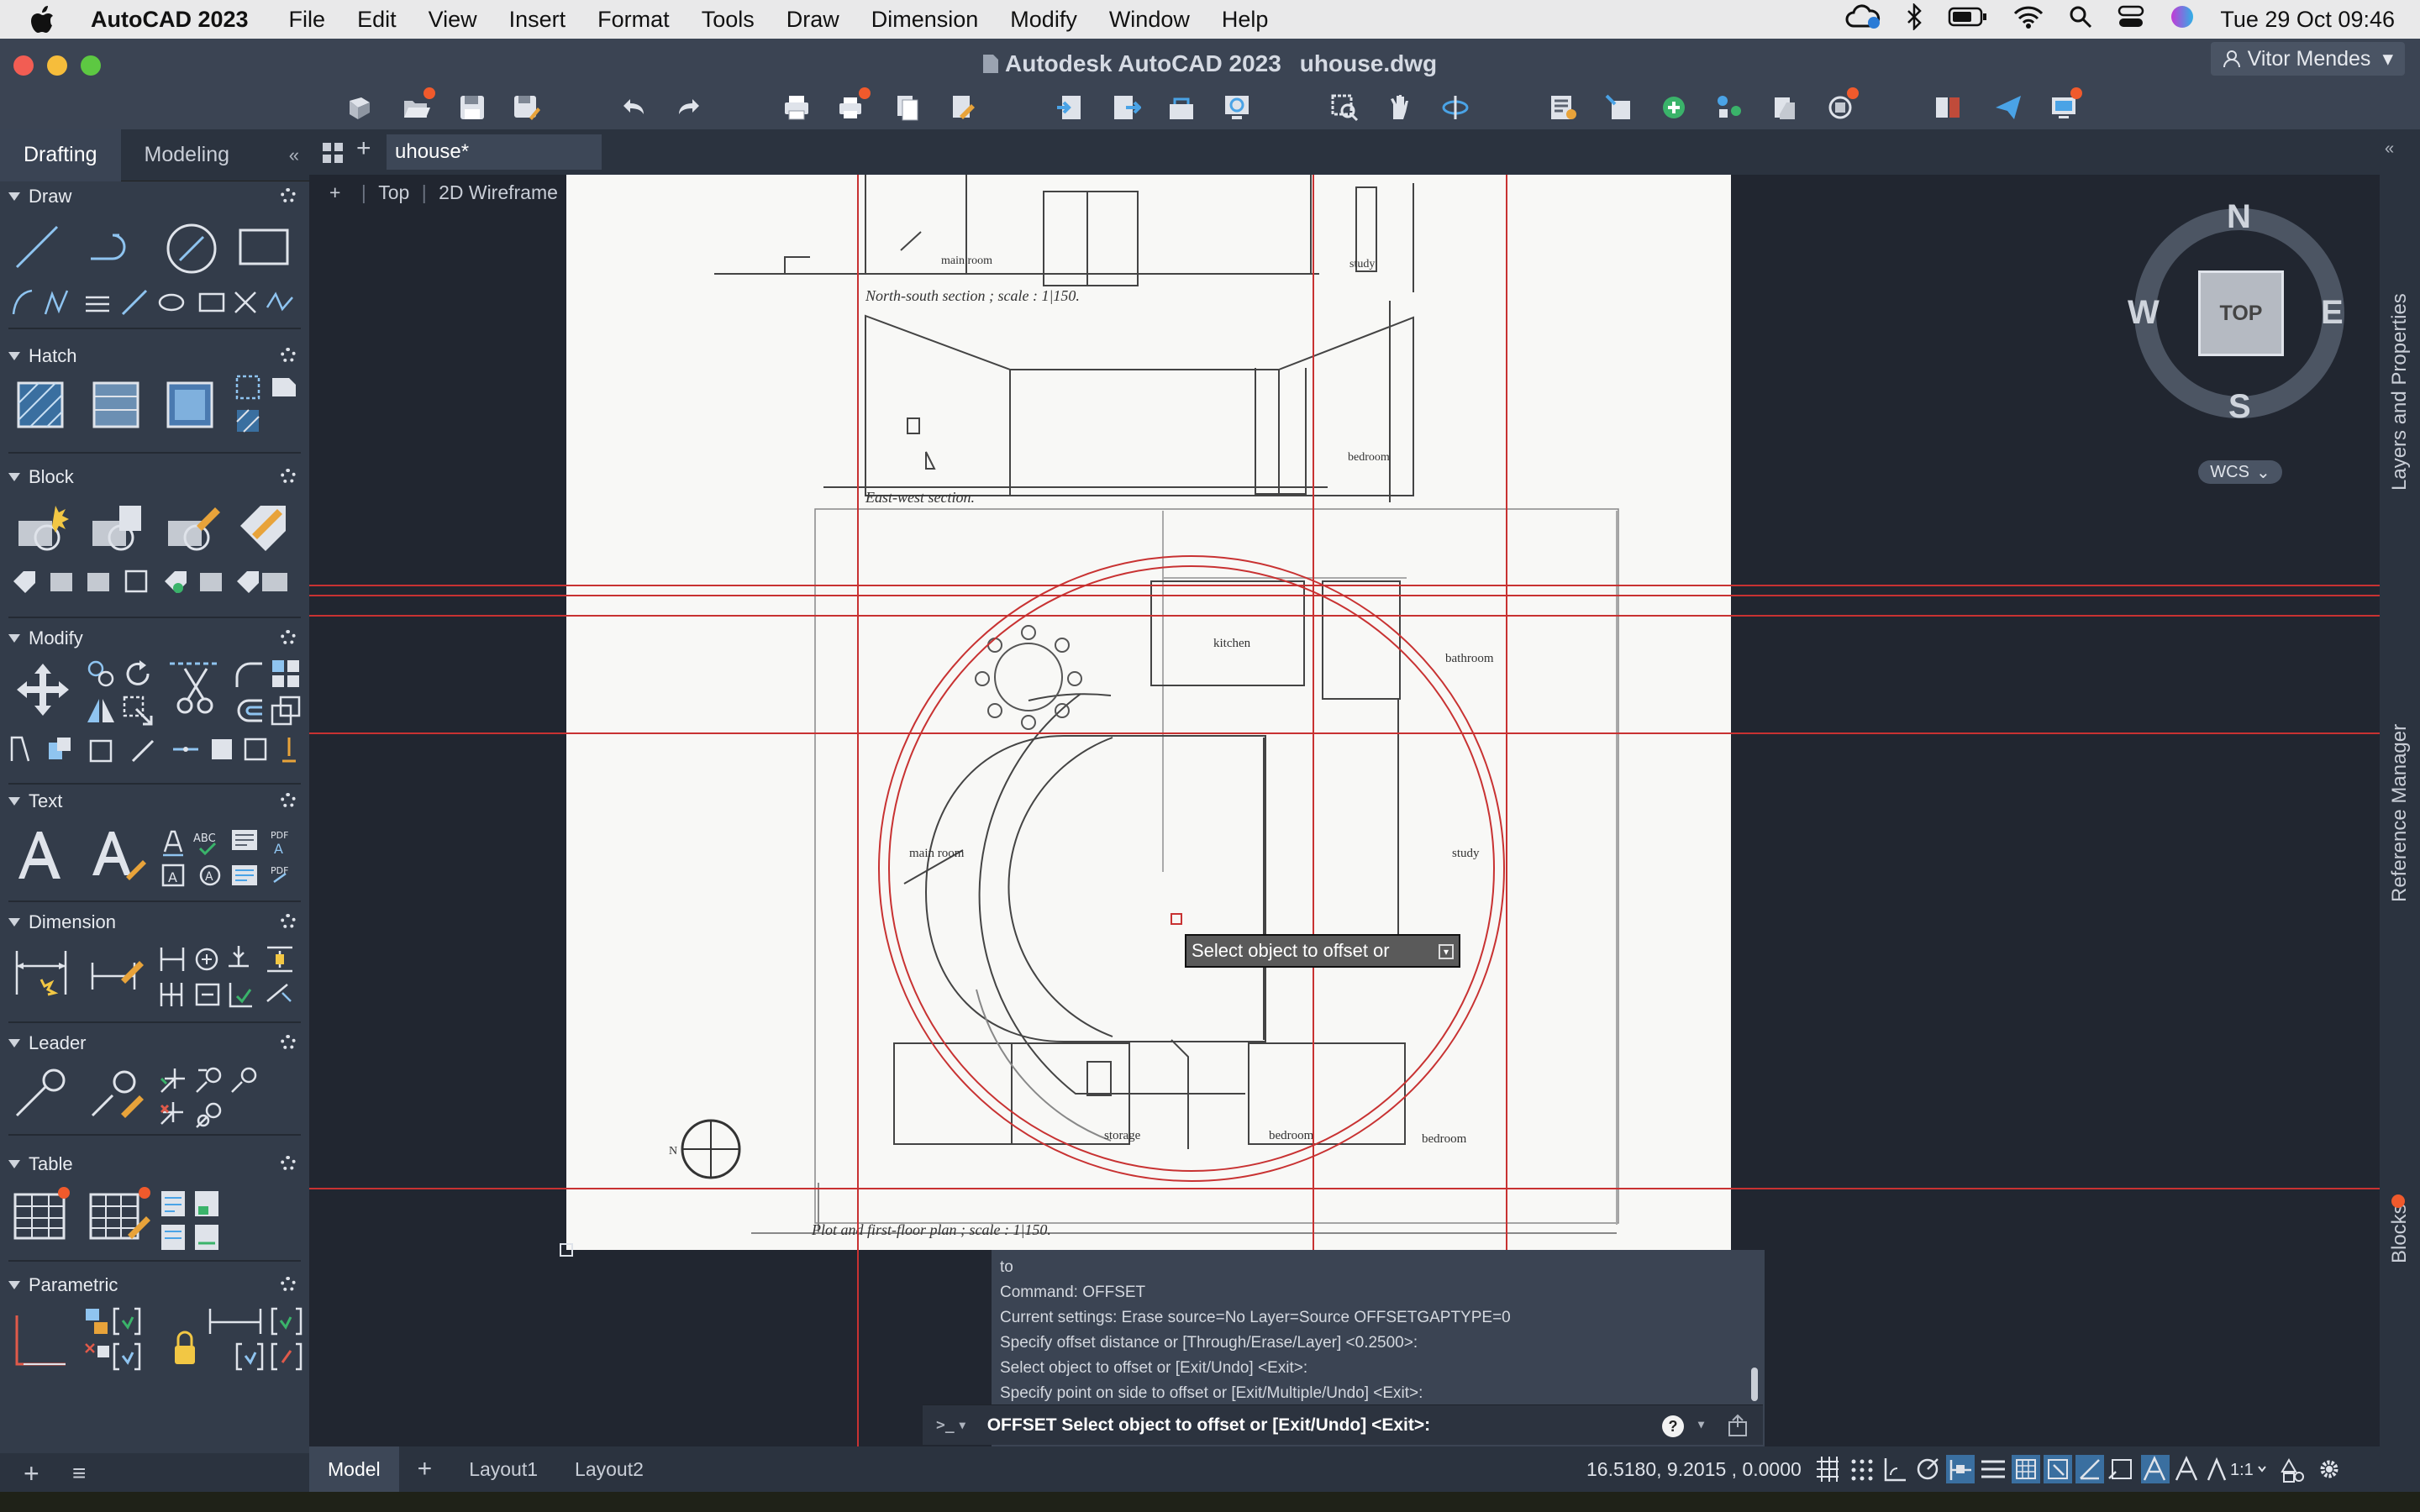  What do you see at coordinates (154, 922) in the screenshot?
I see `dimension-section-header: Dimension` at bounding box center [154, 922].